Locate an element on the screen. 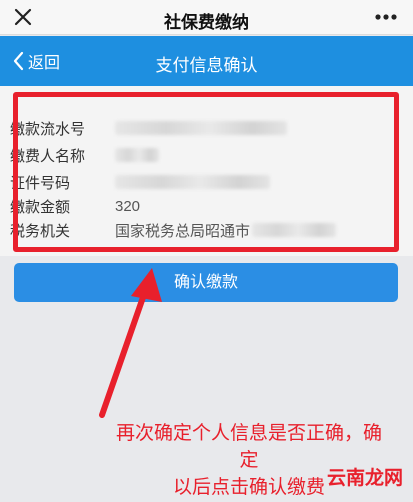 The width and height of the screenshot is (413, 502). watermark: 云南龙网 is located at coordinates (364, 478).